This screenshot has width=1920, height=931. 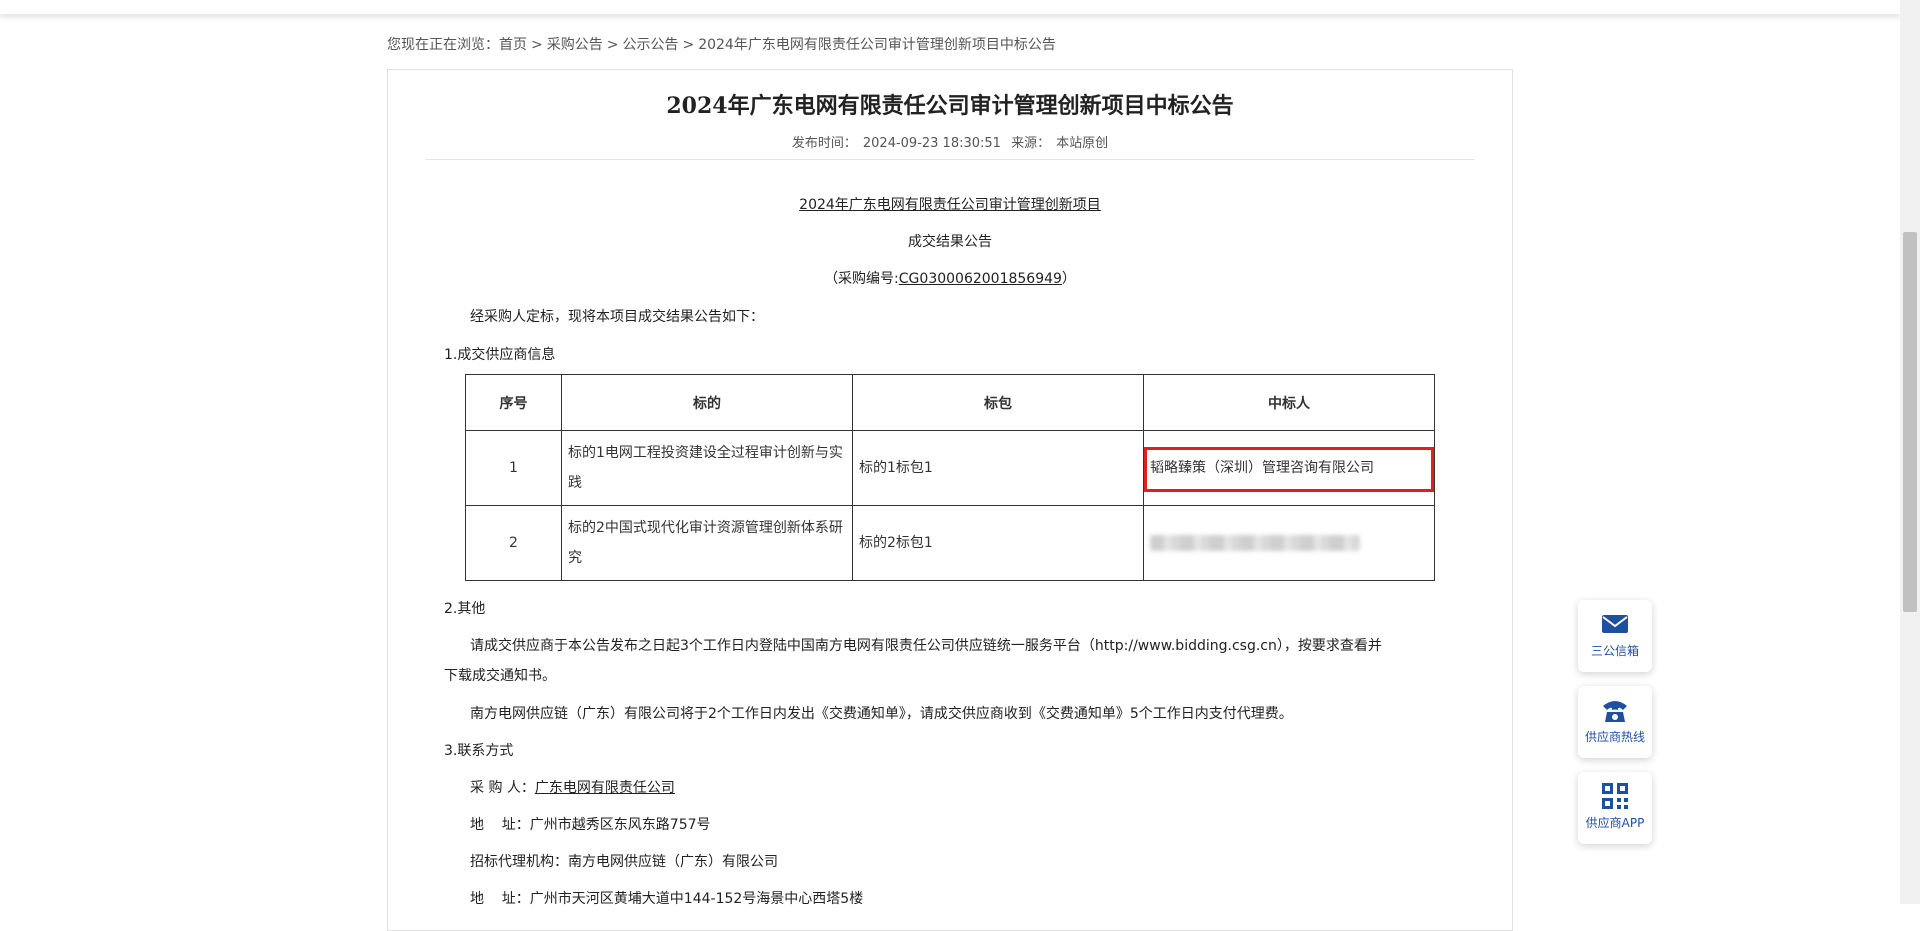 What do you see at coordinates (500, 676) in the screenshot?
I see `other-paragraph-1-cont: 下载成交通知书。` at bounding box center [500, 676].